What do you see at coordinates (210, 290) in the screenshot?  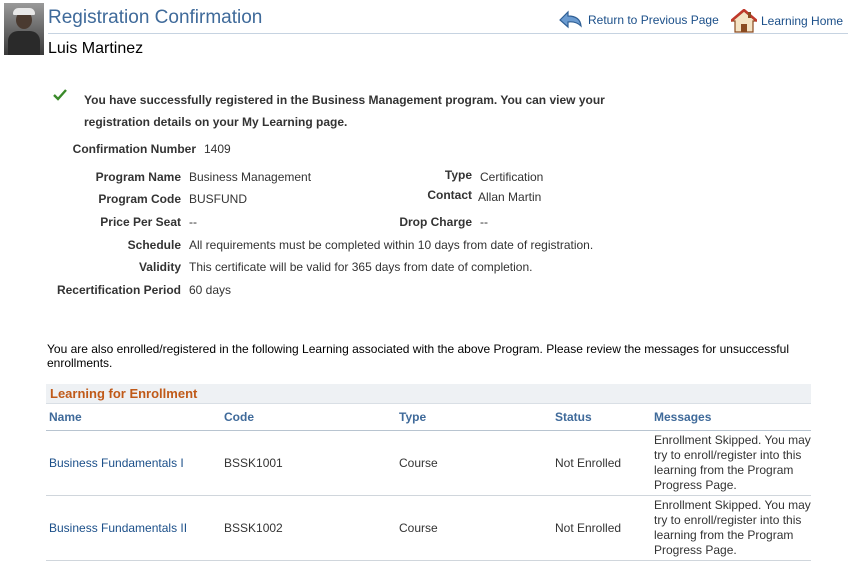 I see `recertification-period-value: 60 days` at bounding box center [210, 290].